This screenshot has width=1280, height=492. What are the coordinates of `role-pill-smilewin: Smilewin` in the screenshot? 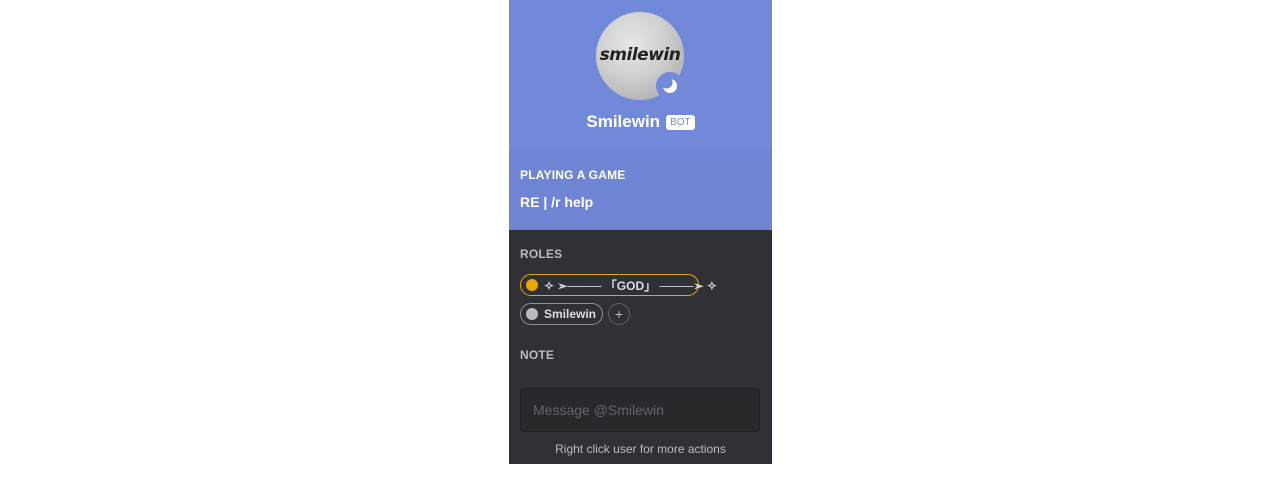 It's located at (561, 314).